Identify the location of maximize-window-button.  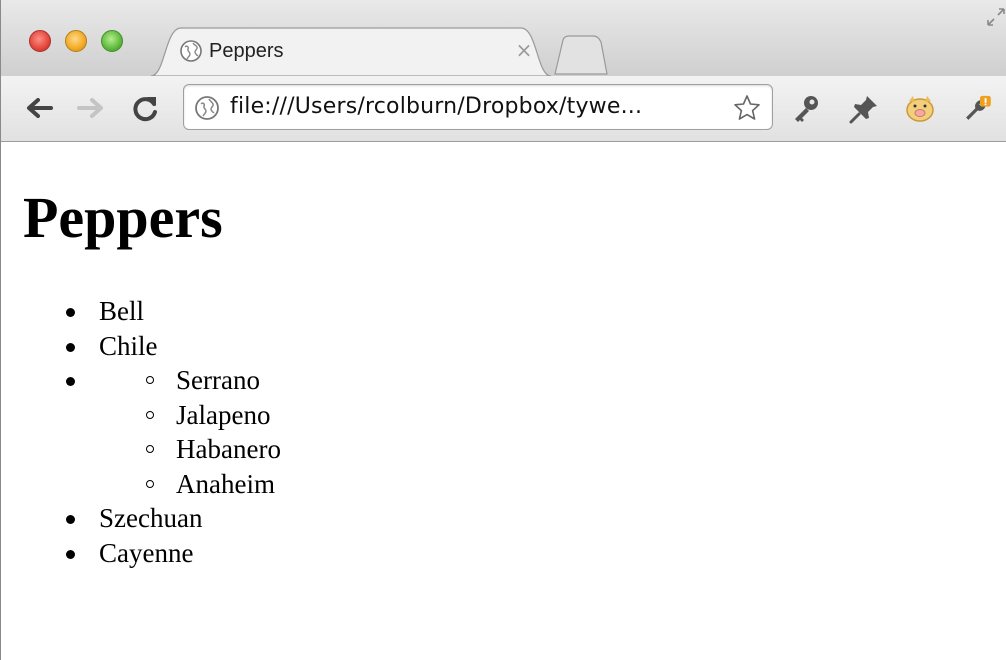
(112, 41).